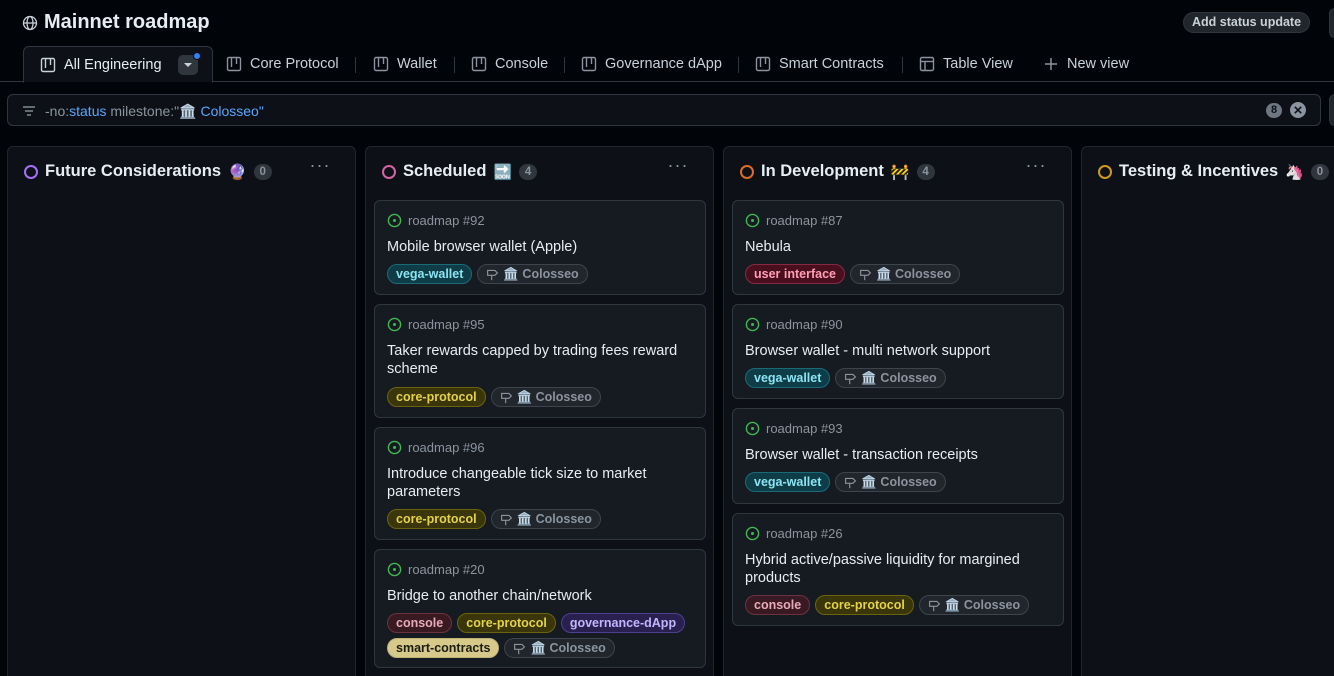 The width and height of the screenshot is (1334, 676). I want to click on table-icon, so click(927, 64).